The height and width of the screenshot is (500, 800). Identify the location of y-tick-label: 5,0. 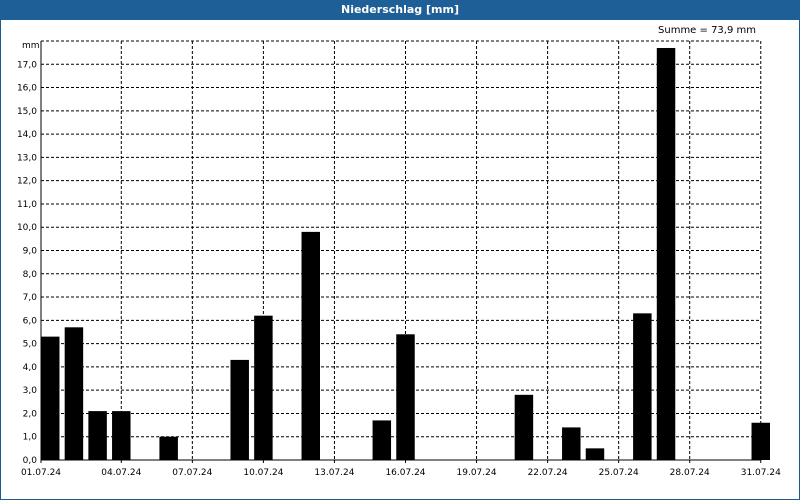
(30, 345).